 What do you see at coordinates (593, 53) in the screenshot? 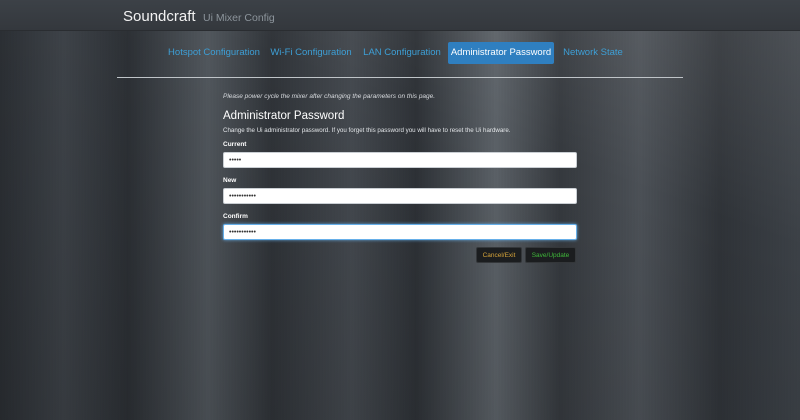
I see `tab-network-state: Network State` at bounding box center [593, 53].